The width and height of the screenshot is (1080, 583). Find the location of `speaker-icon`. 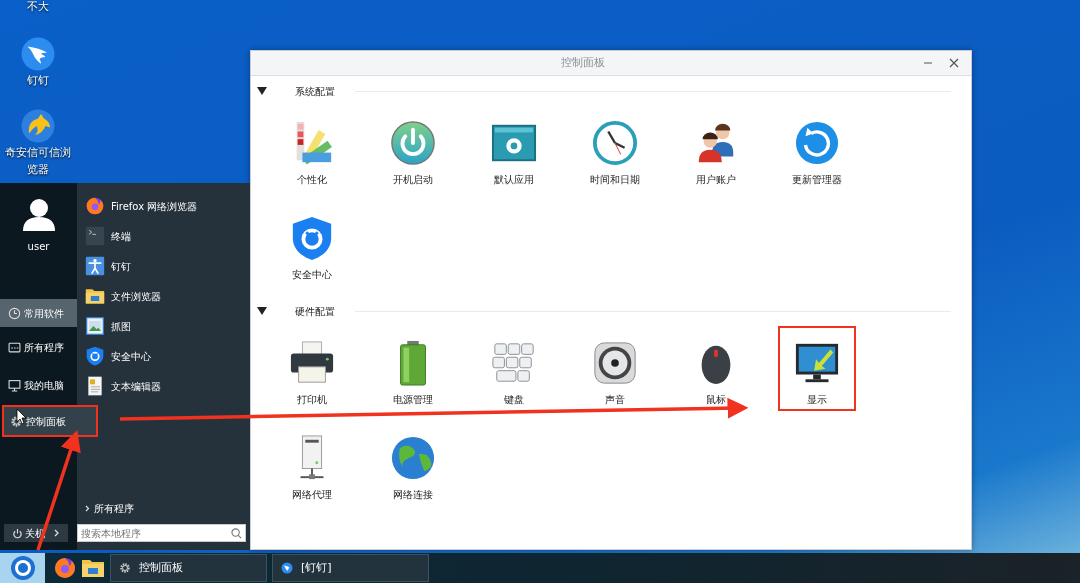

speaker-icon is located at coordinates (614, 363).